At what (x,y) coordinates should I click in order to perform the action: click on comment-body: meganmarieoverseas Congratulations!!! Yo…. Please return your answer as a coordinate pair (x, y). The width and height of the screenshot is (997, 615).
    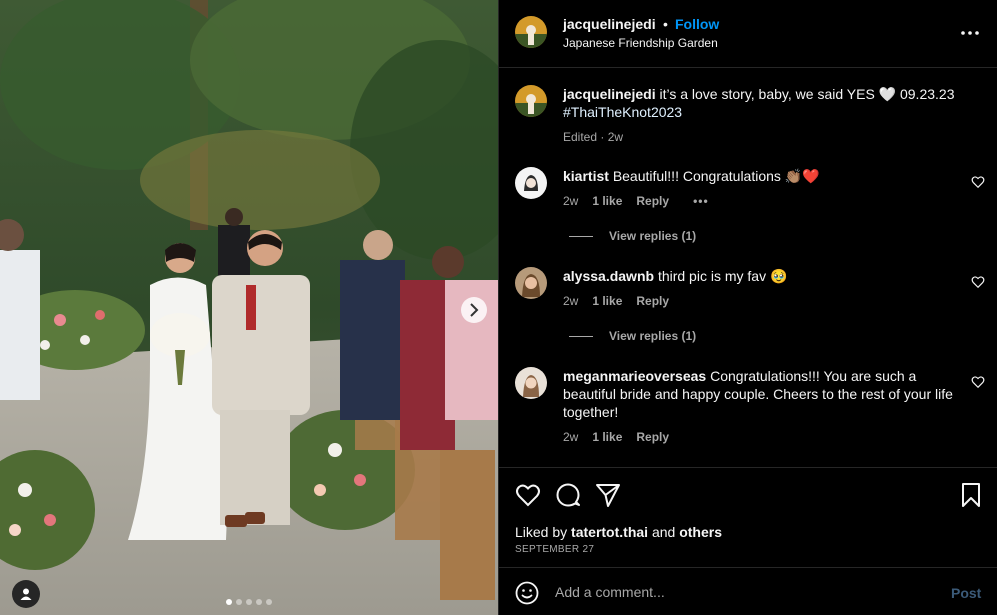
    Looking at the image, I should click on (760, 394).